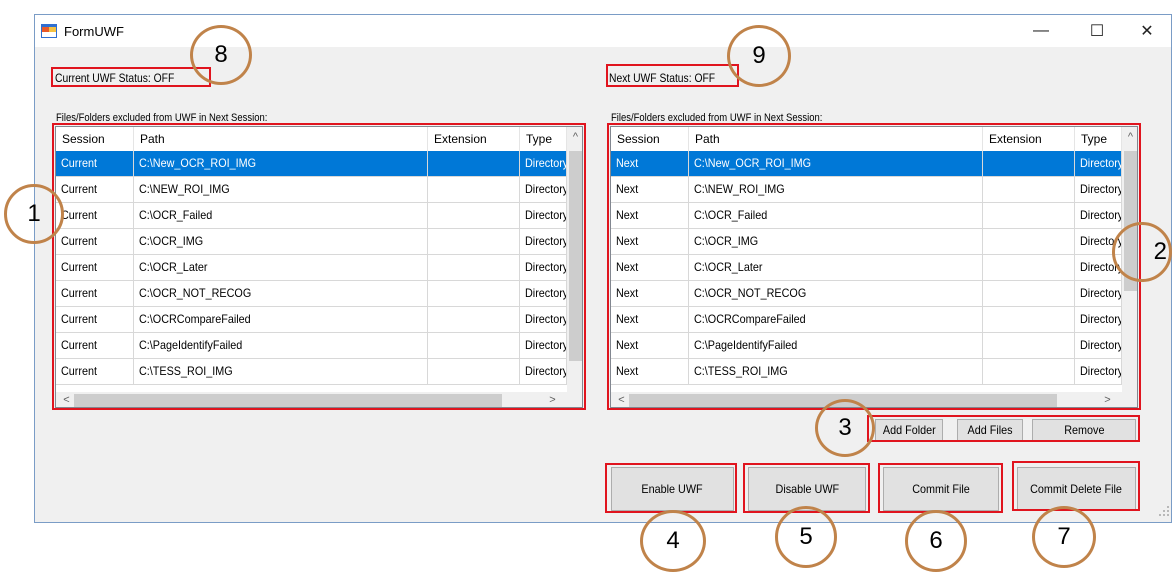 This screenshot has width=1176, height=572. I want to click on annotation-marker-3: 3, so click(845, 428).